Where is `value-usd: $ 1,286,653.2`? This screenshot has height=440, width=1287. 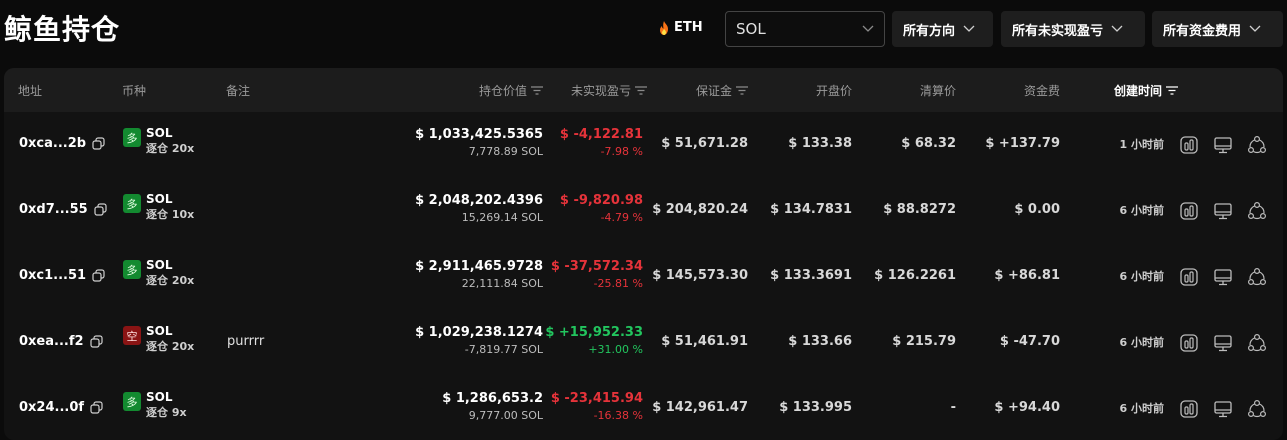
value-usd: $ 1,286,653.2 is located at coordinates (492, 398).